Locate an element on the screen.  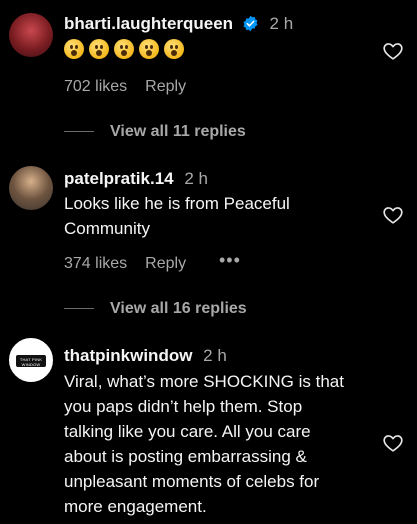
comment-text-line: Looks like he is from Peaceful is located at coordinates (177, 203).